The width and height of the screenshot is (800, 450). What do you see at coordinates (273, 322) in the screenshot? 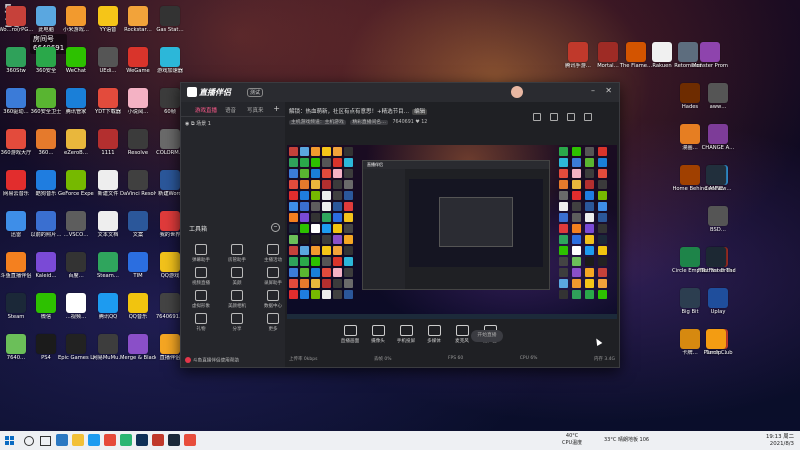
I see `toolbox-item: 更多` at bounding box center [273, 322].